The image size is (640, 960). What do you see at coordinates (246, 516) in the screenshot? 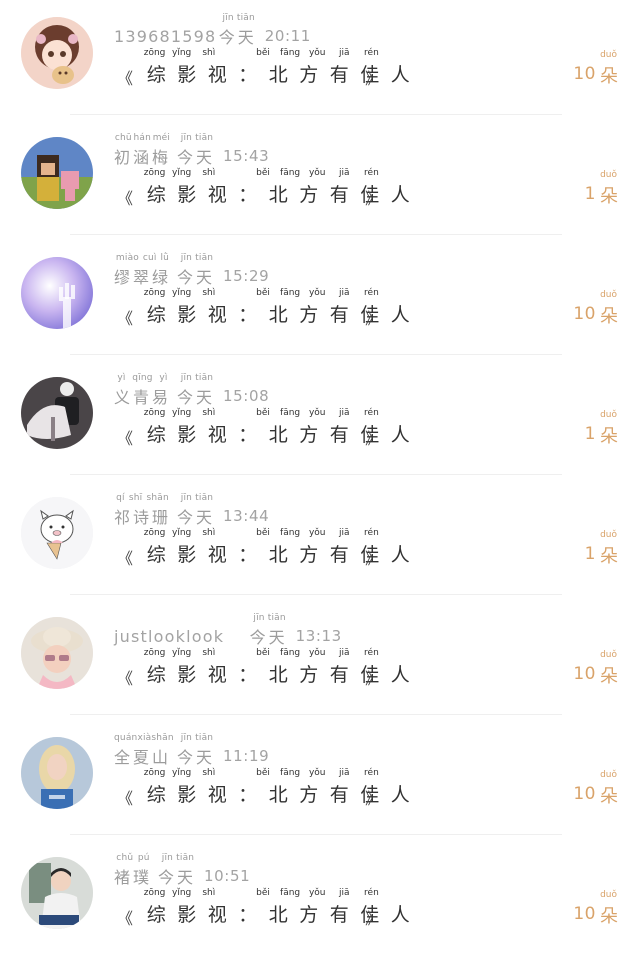
I see `timestamp: 13:44` at bounding box center [246, 516].